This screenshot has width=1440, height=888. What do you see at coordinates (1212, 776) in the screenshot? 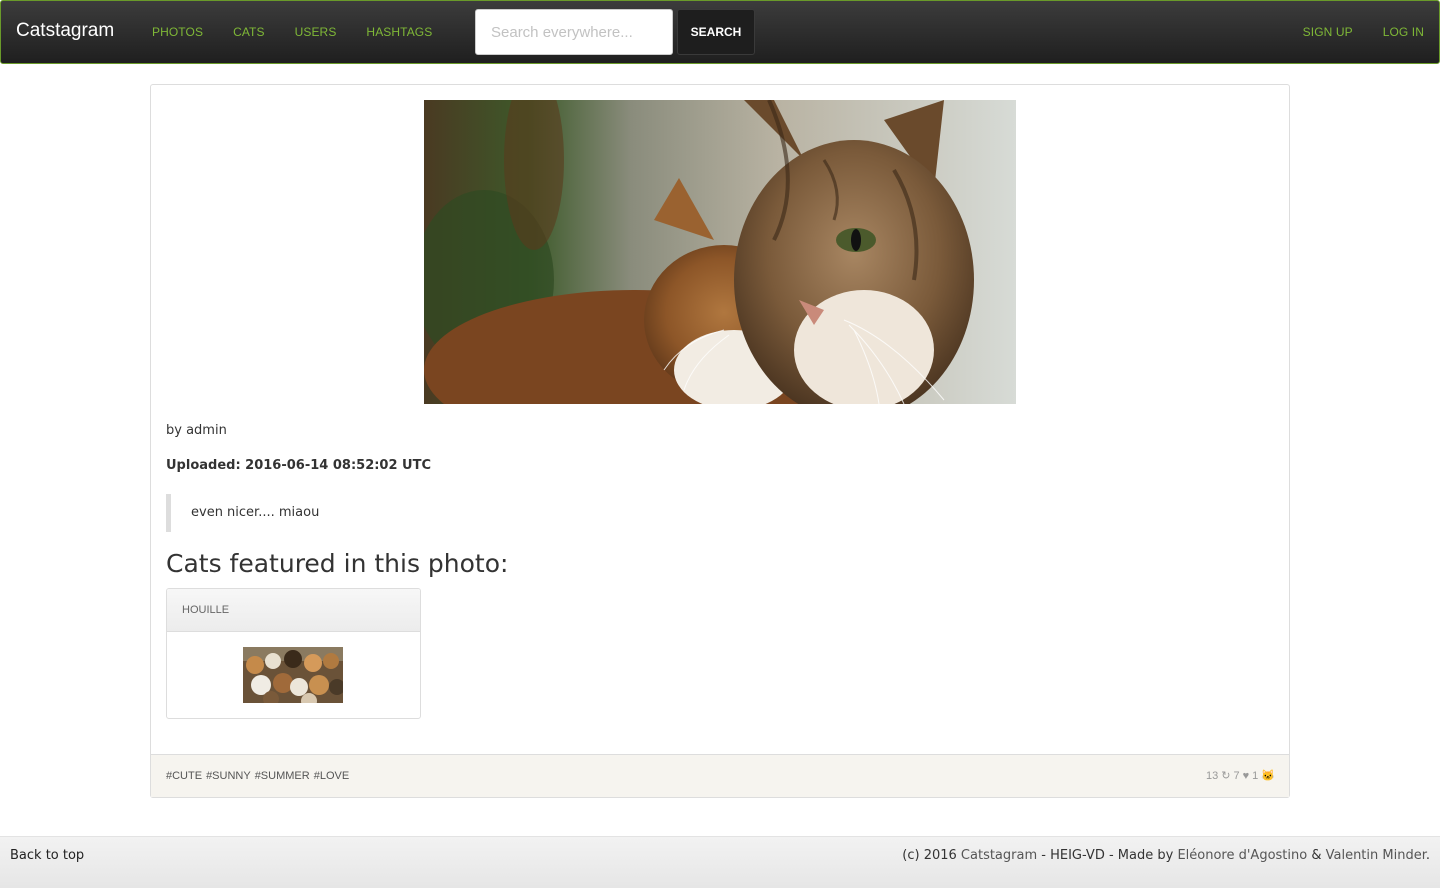
I see `view-count: 13` at bounding box center [1212, 776].